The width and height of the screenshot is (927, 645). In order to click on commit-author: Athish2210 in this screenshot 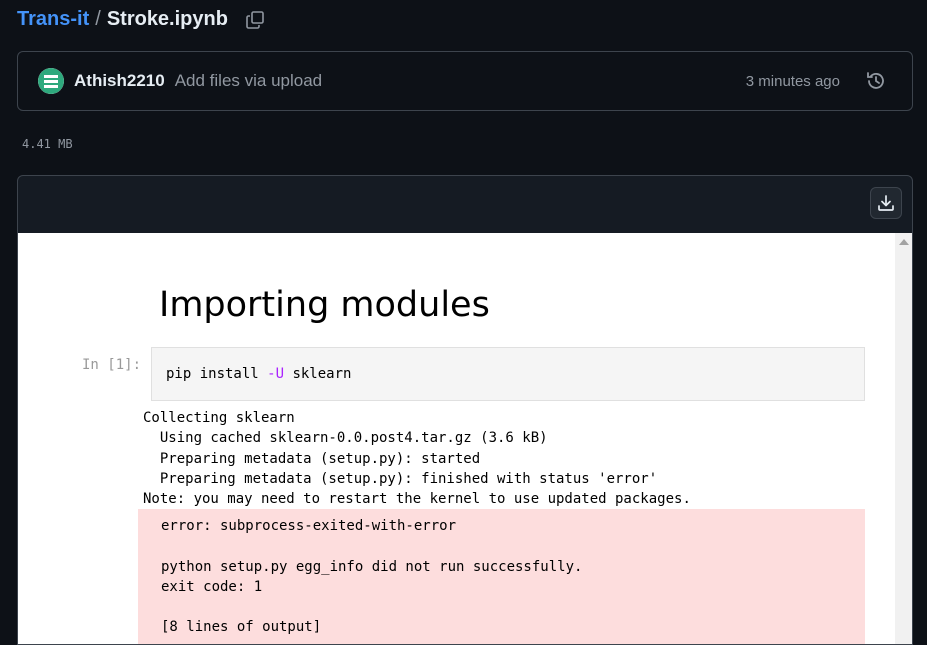, I will do `click(119, 81)`.